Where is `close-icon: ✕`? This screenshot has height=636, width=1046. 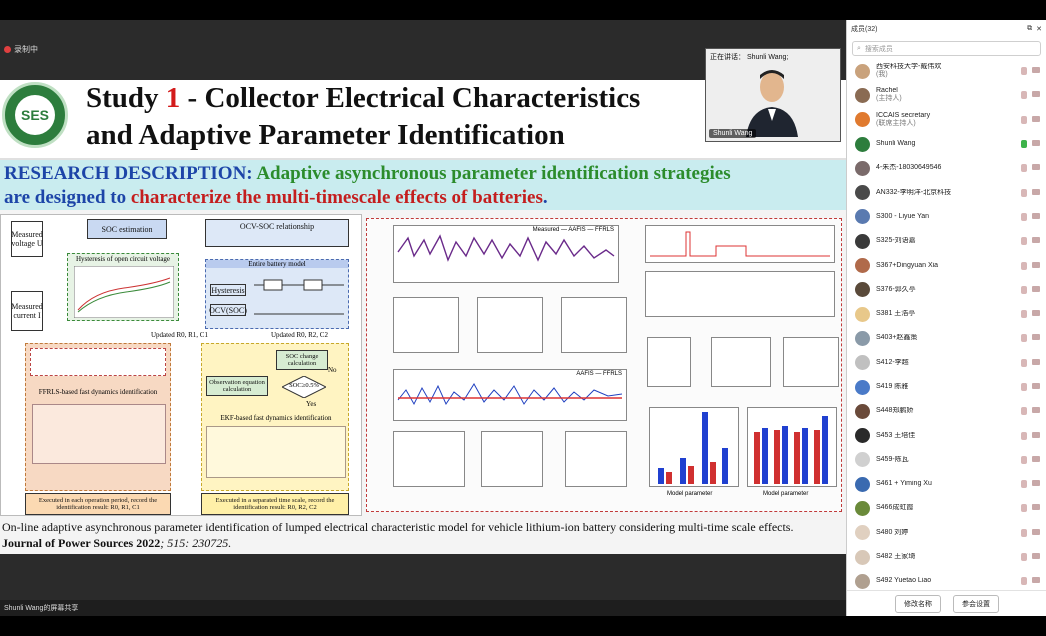
close-icon: ✕ is located at coordinates (1039, 29).